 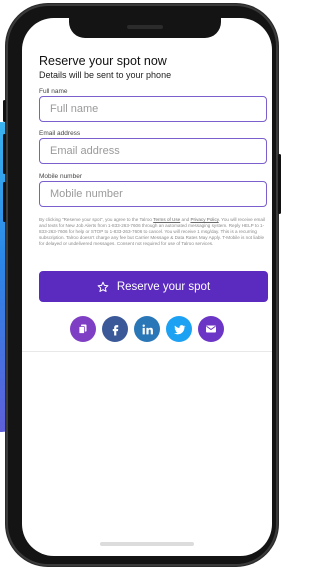 What do you see at coordinates (204, 219) in the screenshot?
I see `privacy-policy-link: Privacy Policy` at bounding box center [204, 219].